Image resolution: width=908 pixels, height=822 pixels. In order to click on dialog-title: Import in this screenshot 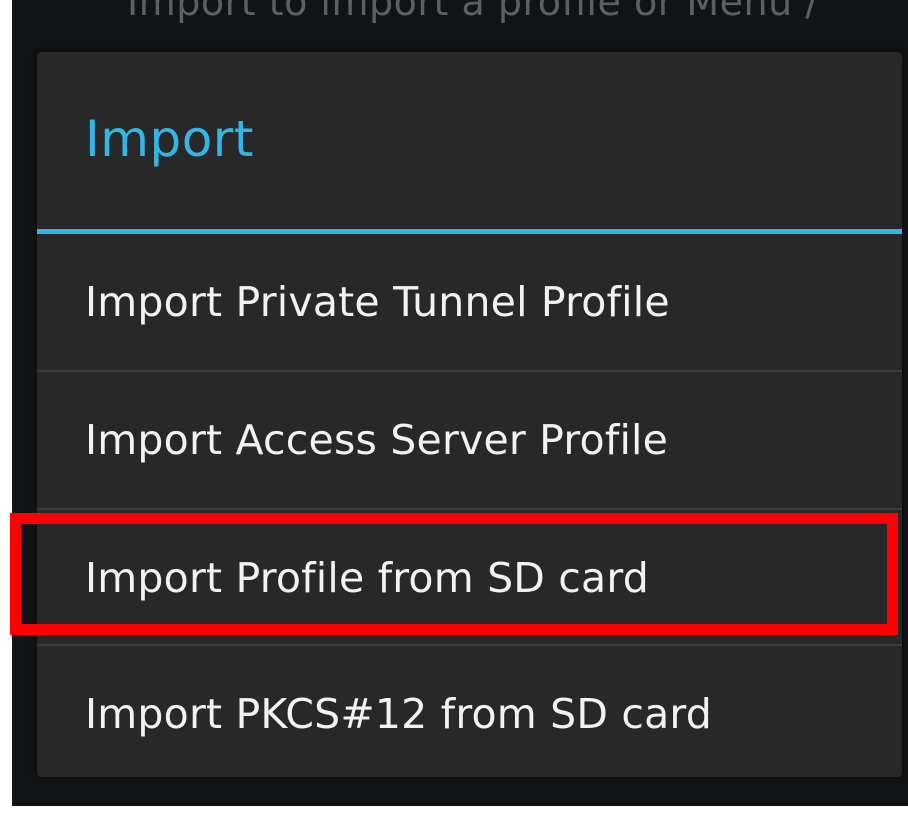, I will do `click(169, 139)`.